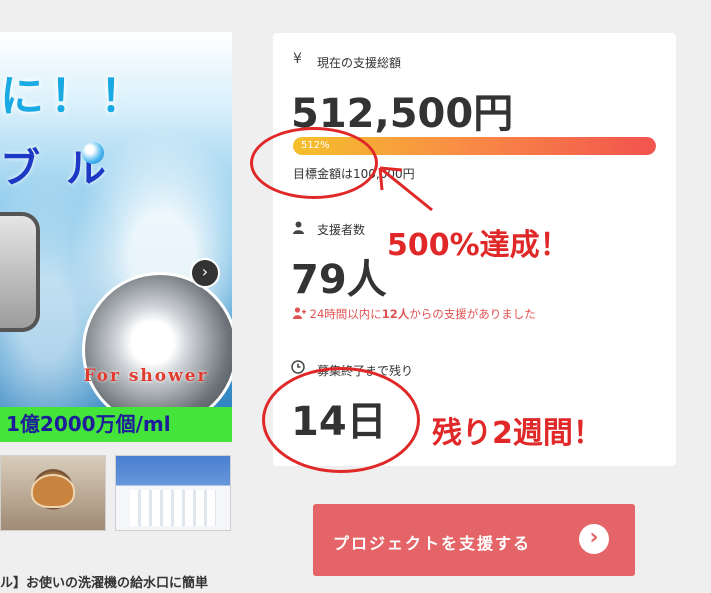 The height and width of the screenshot is (593, 711). Describe the element at coordinates (20, 272) in the screenshot. I see `device-image` at that location.